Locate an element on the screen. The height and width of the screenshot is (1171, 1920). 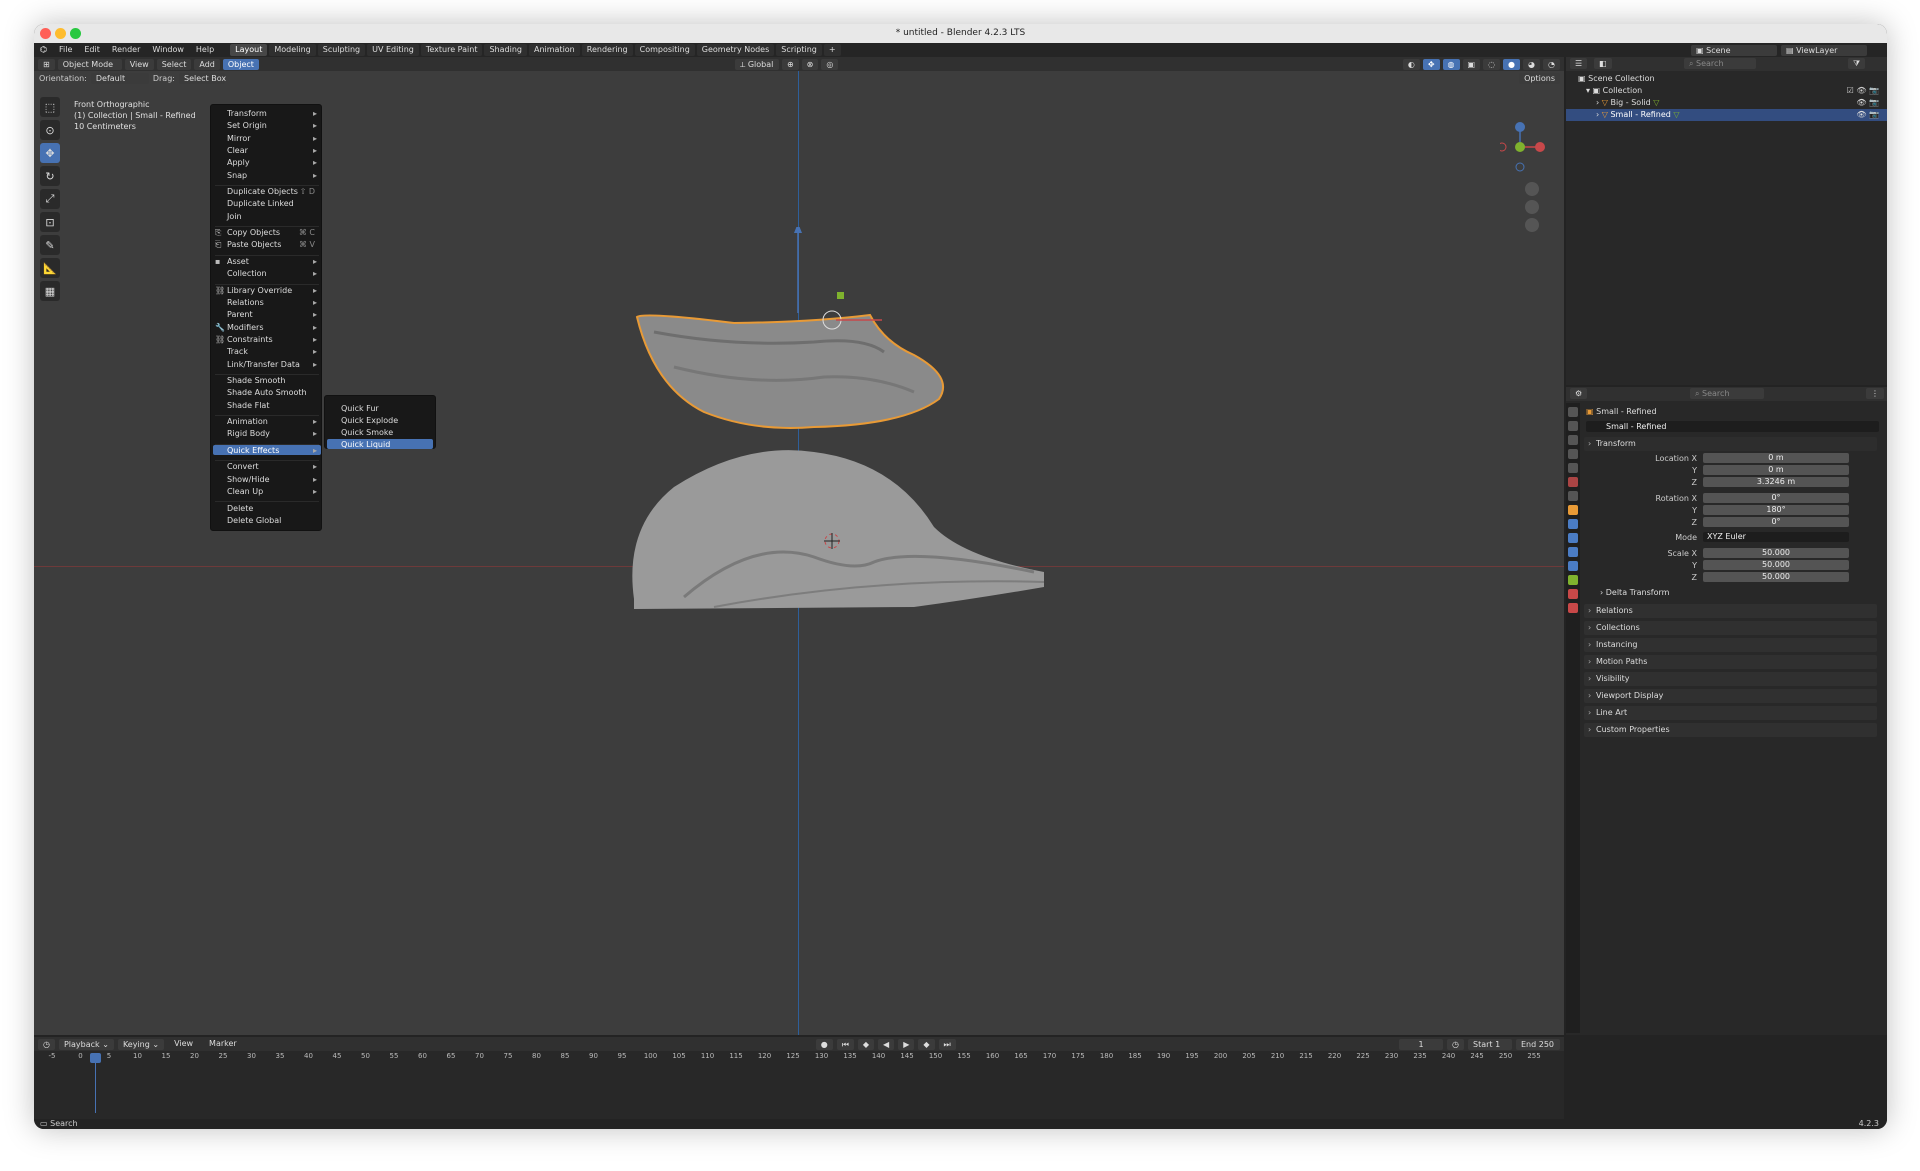
object-menu-item-duplicate-objects: Duplicate Objects ⇧ D is located at coordinates (272, 191).